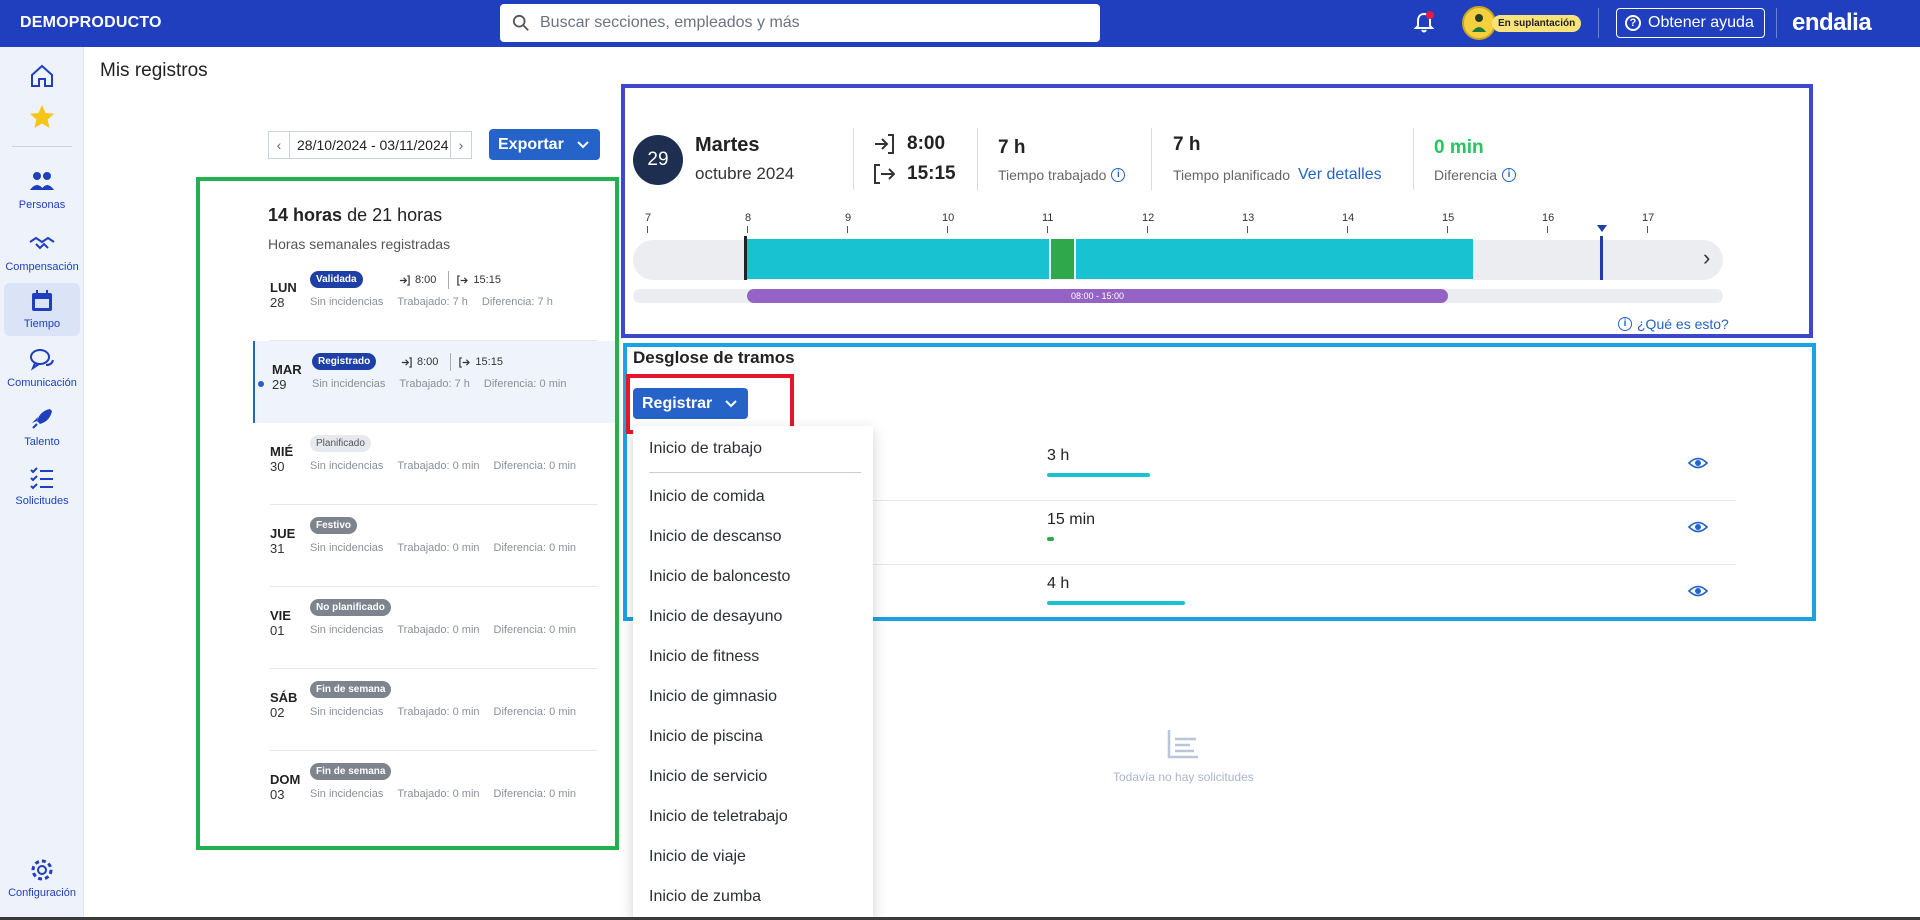 This screenshot has height=920, width=1920. Describe the element at coordinates (697, 857) in the screenshot. I see `menu-item: Inicio de viaje` at that location.